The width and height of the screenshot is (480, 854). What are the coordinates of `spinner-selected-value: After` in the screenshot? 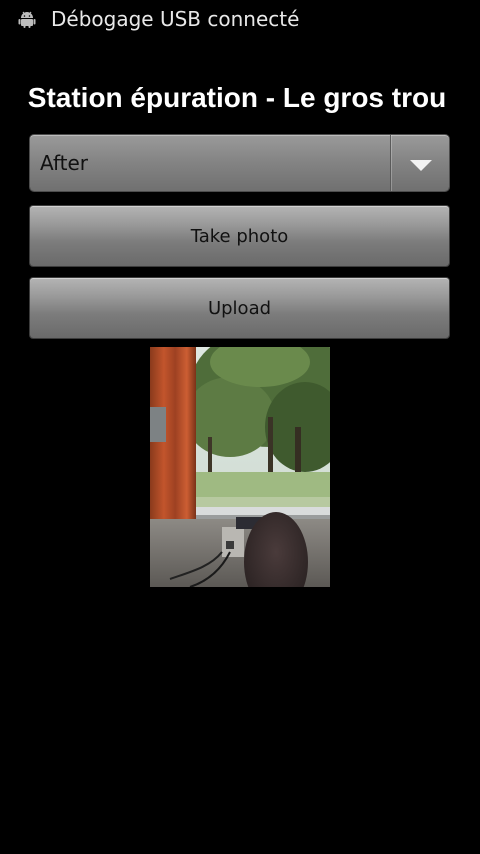 It's located at (64, 163).